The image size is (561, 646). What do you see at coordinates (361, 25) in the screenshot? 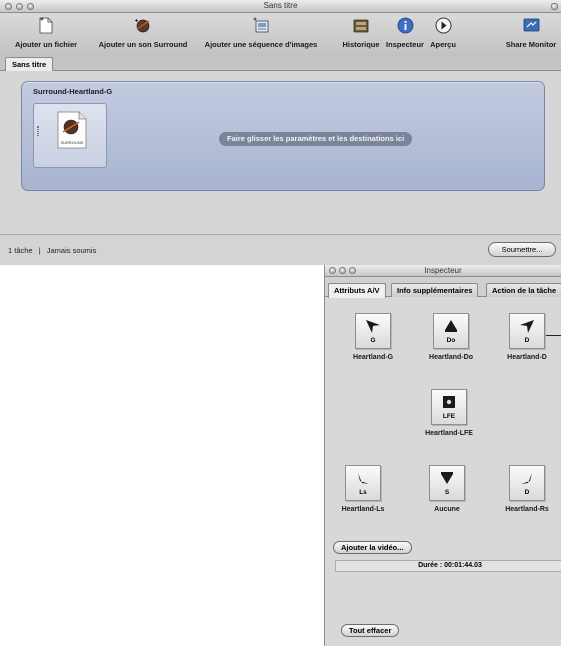
I see `history-icon` at bounding box center [361, 25].